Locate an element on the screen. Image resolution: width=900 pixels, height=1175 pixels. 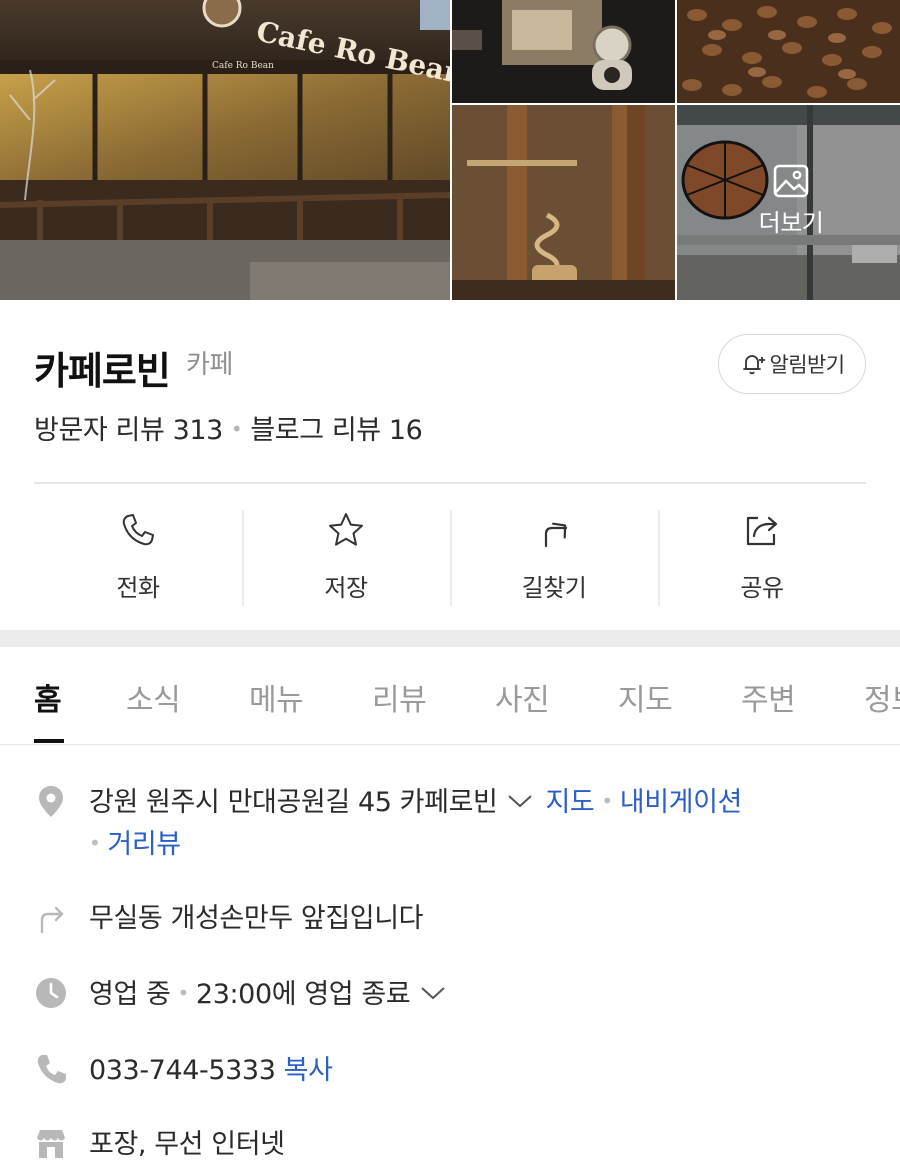
alarm-button: 알림받기 is located at coordinates (792, 364).